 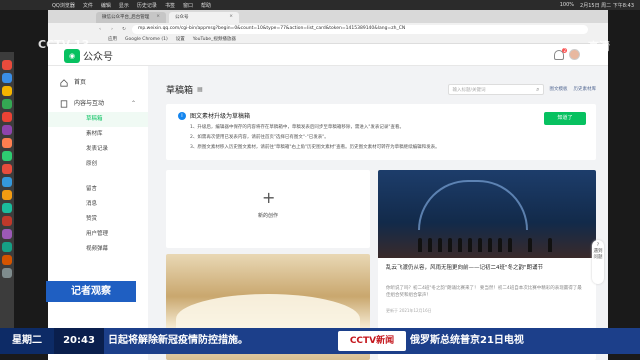 What do you see at coordinates (204, 17) in the screenshot?
I see `browser-tab-active: 公众号 ×` at bounding box center [204, 17].